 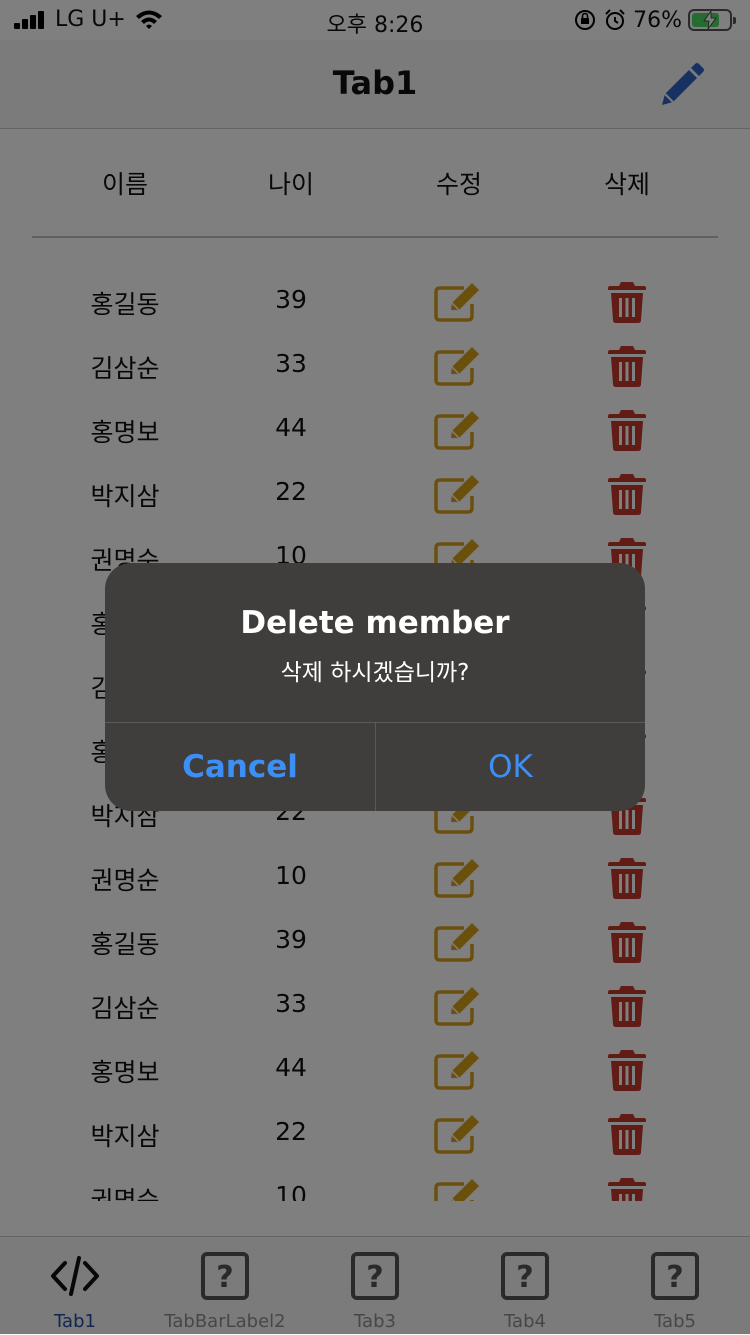 What do you see at coordinates (375, 623) in the screenshot?
I see `alert-title: Delete member` at bounding box center [375, 623].